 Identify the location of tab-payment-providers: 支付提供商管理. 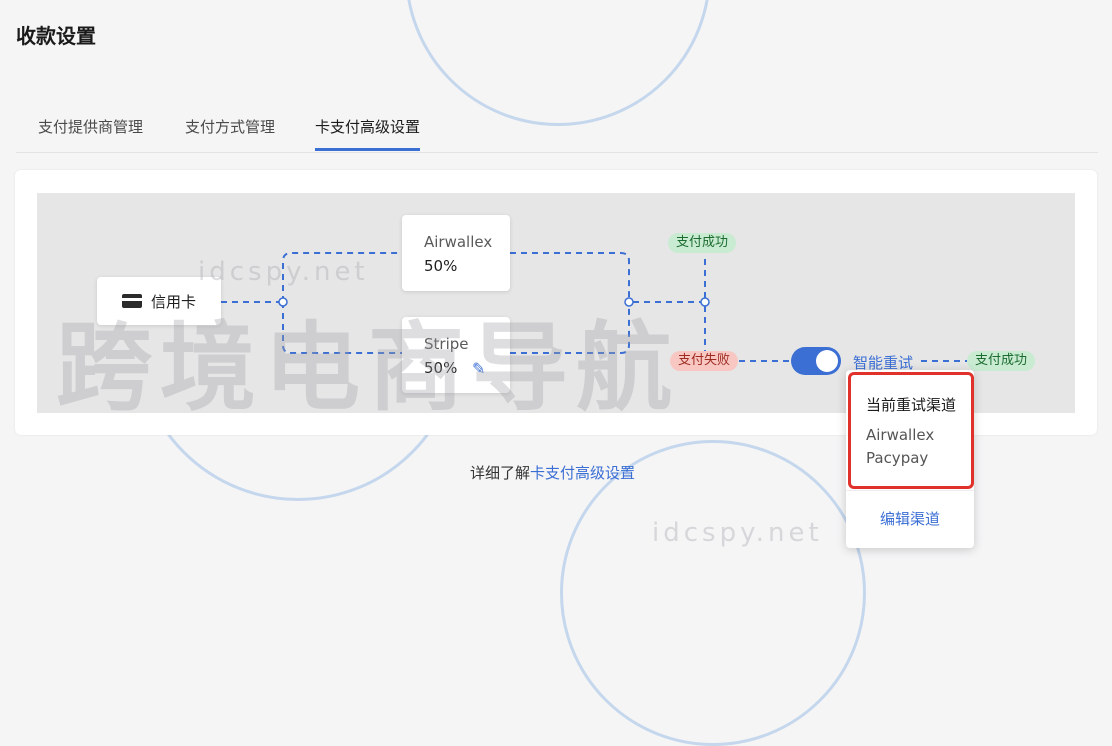
(90, 133).